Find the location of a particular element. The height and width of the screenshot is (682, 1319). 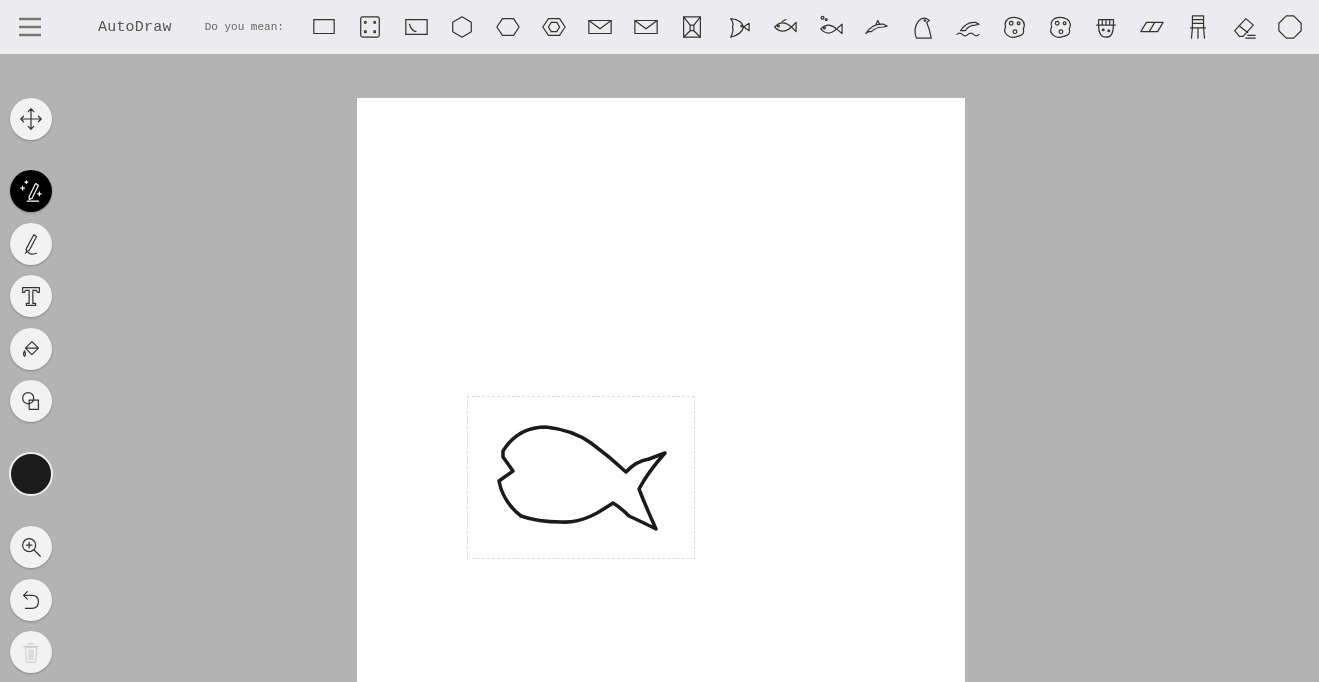

app-title: AutoDraw is located at coordinates (135, 27).